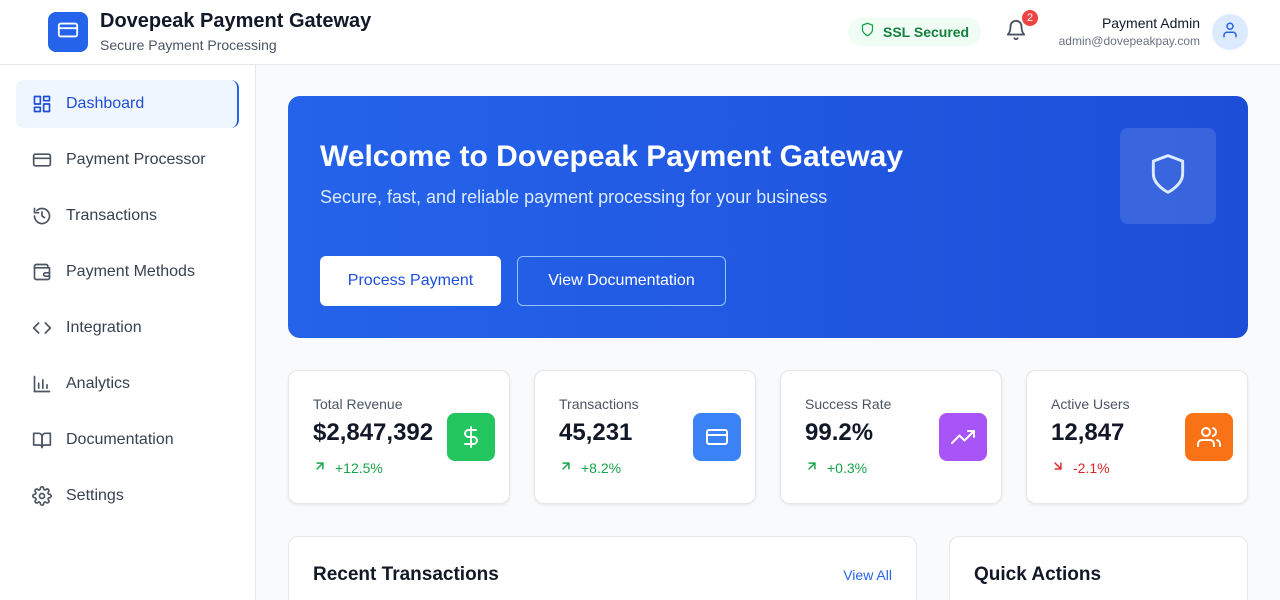  I want to click on sidebar-item-payment-methods: Payment Methods, so click(127, 272).